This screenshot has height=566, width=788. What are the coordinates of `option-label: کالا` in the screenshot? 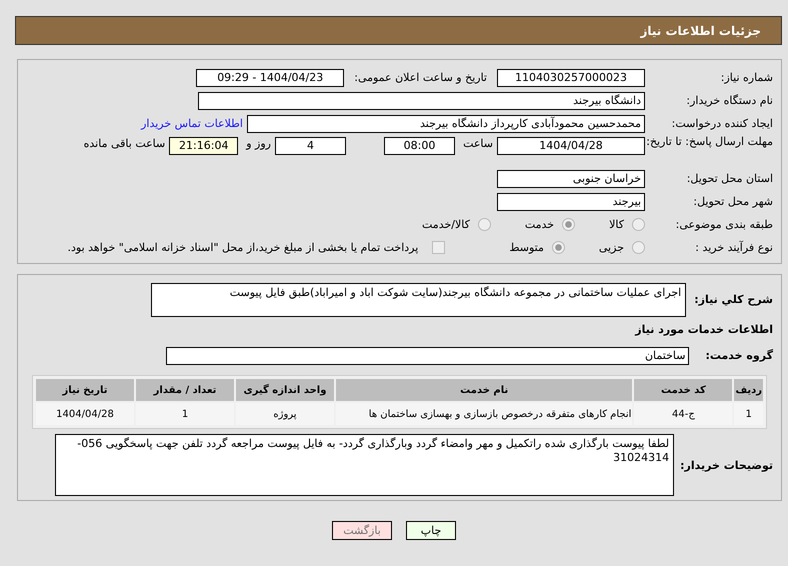 It's located at (616, 224).